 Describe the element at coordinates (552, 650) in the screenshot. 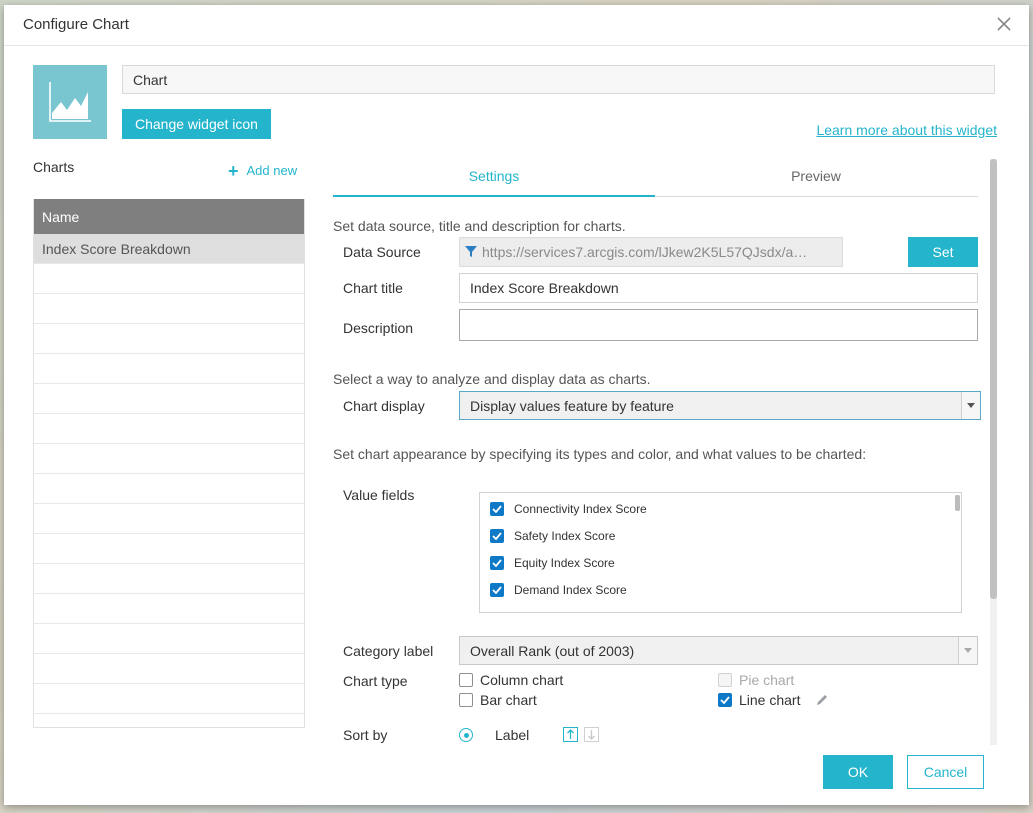

I see `category-label-value: Overall Rank (out of 2003)` at that location.